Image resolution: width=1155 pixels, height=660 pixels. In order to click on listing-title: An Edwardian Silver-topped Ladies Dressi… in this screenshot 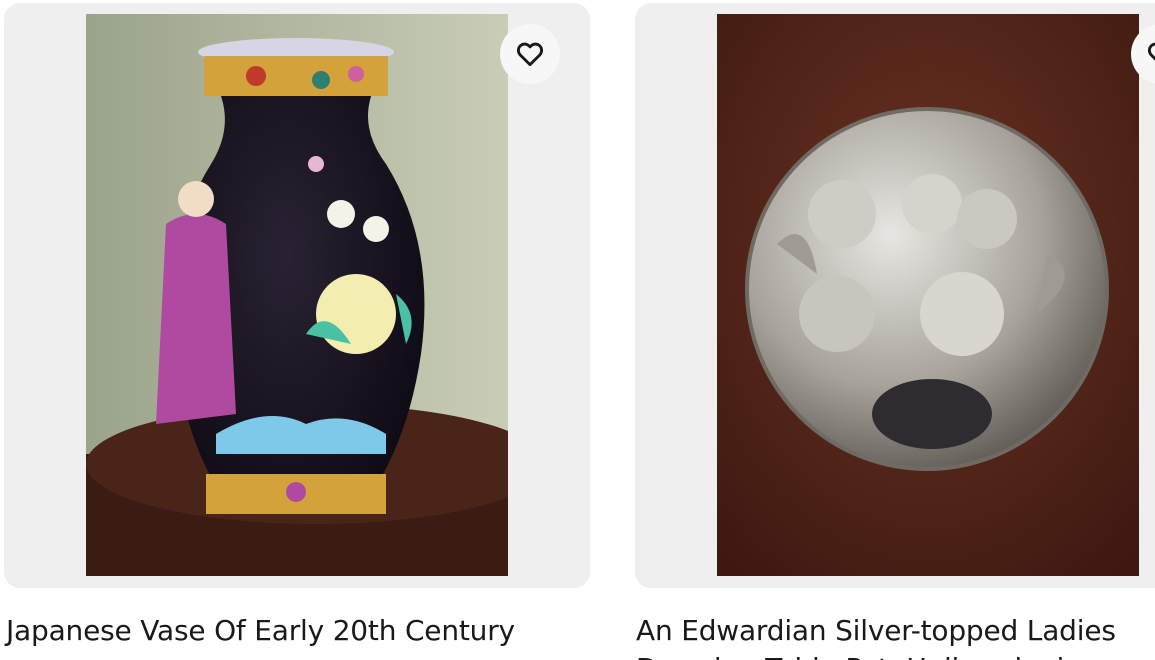, I will do `click(876, 636)`.